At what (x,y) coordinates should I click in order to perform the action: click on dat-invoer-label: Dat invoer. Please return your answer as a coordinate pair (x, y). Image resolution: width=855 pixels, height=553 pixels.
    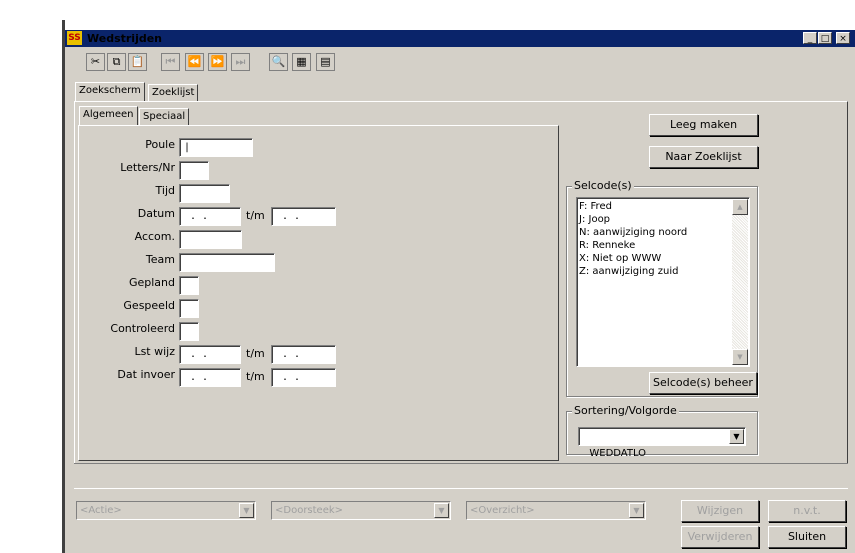
    Looking at the image, I should click on (146, 374).